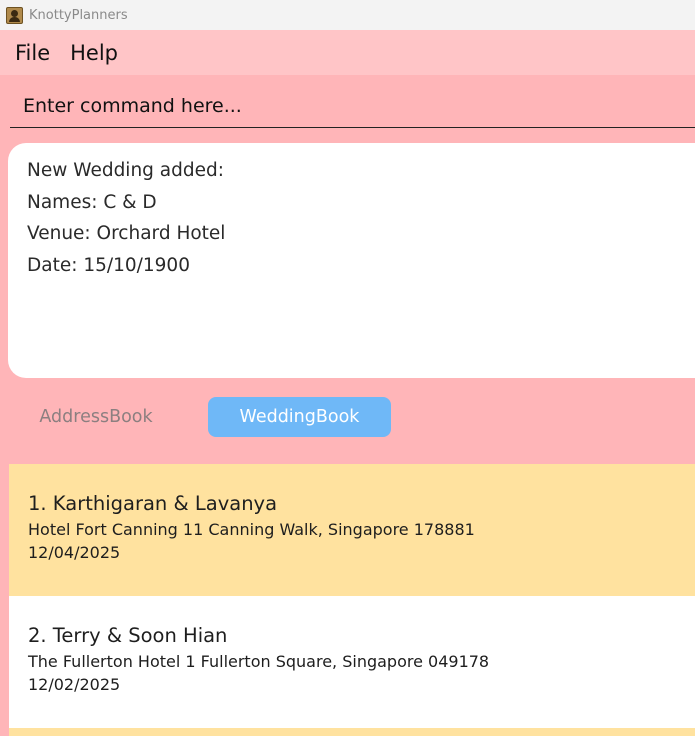 This screenshot has width=695, height=736. What do you see at coordinates (92, 202) in the screenshot?
I see `result-line: Names: C & D` at bounding box center [92, 202].